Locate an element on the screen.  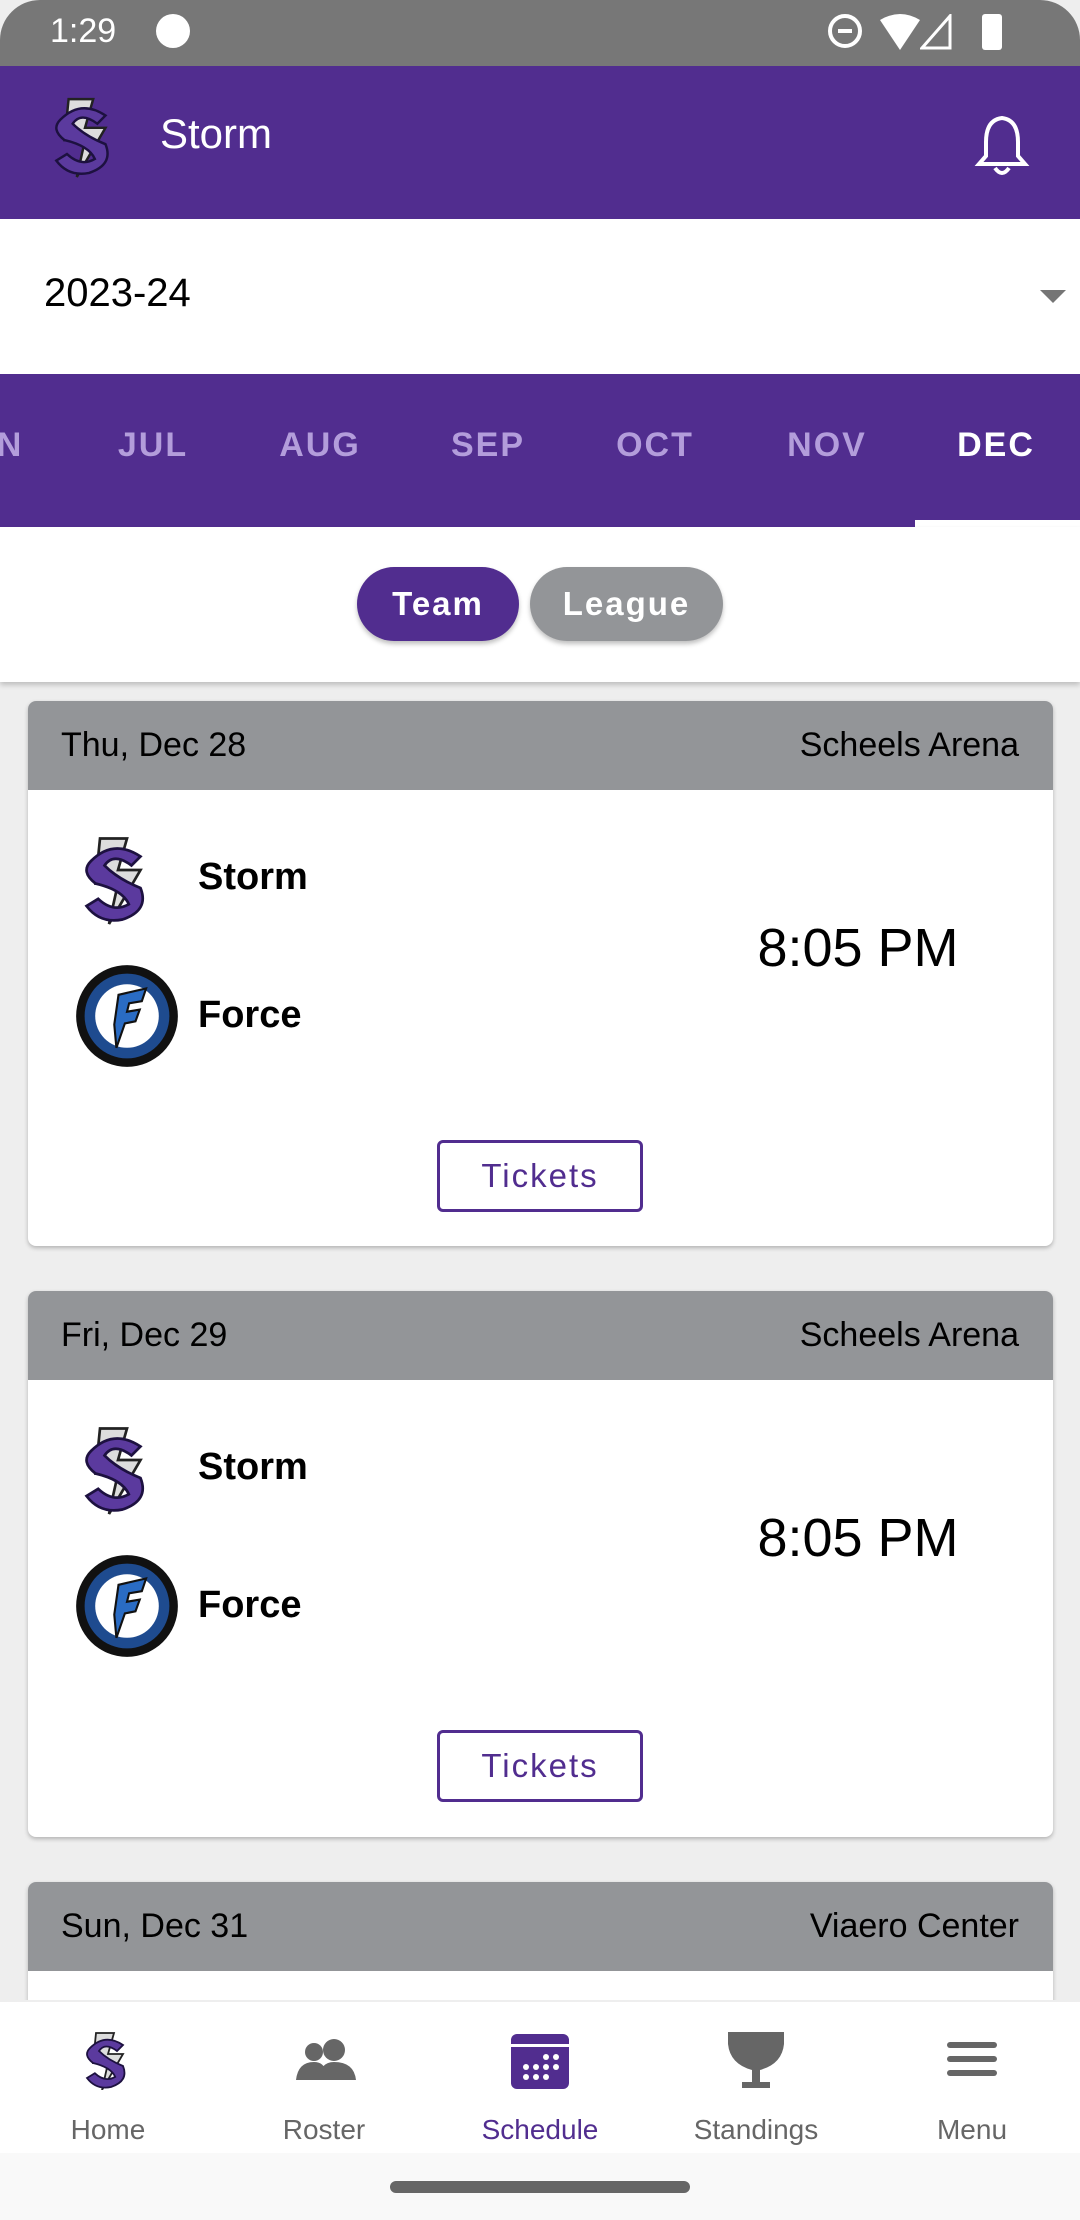
team-button: Team is located at coordinates (438, 604).